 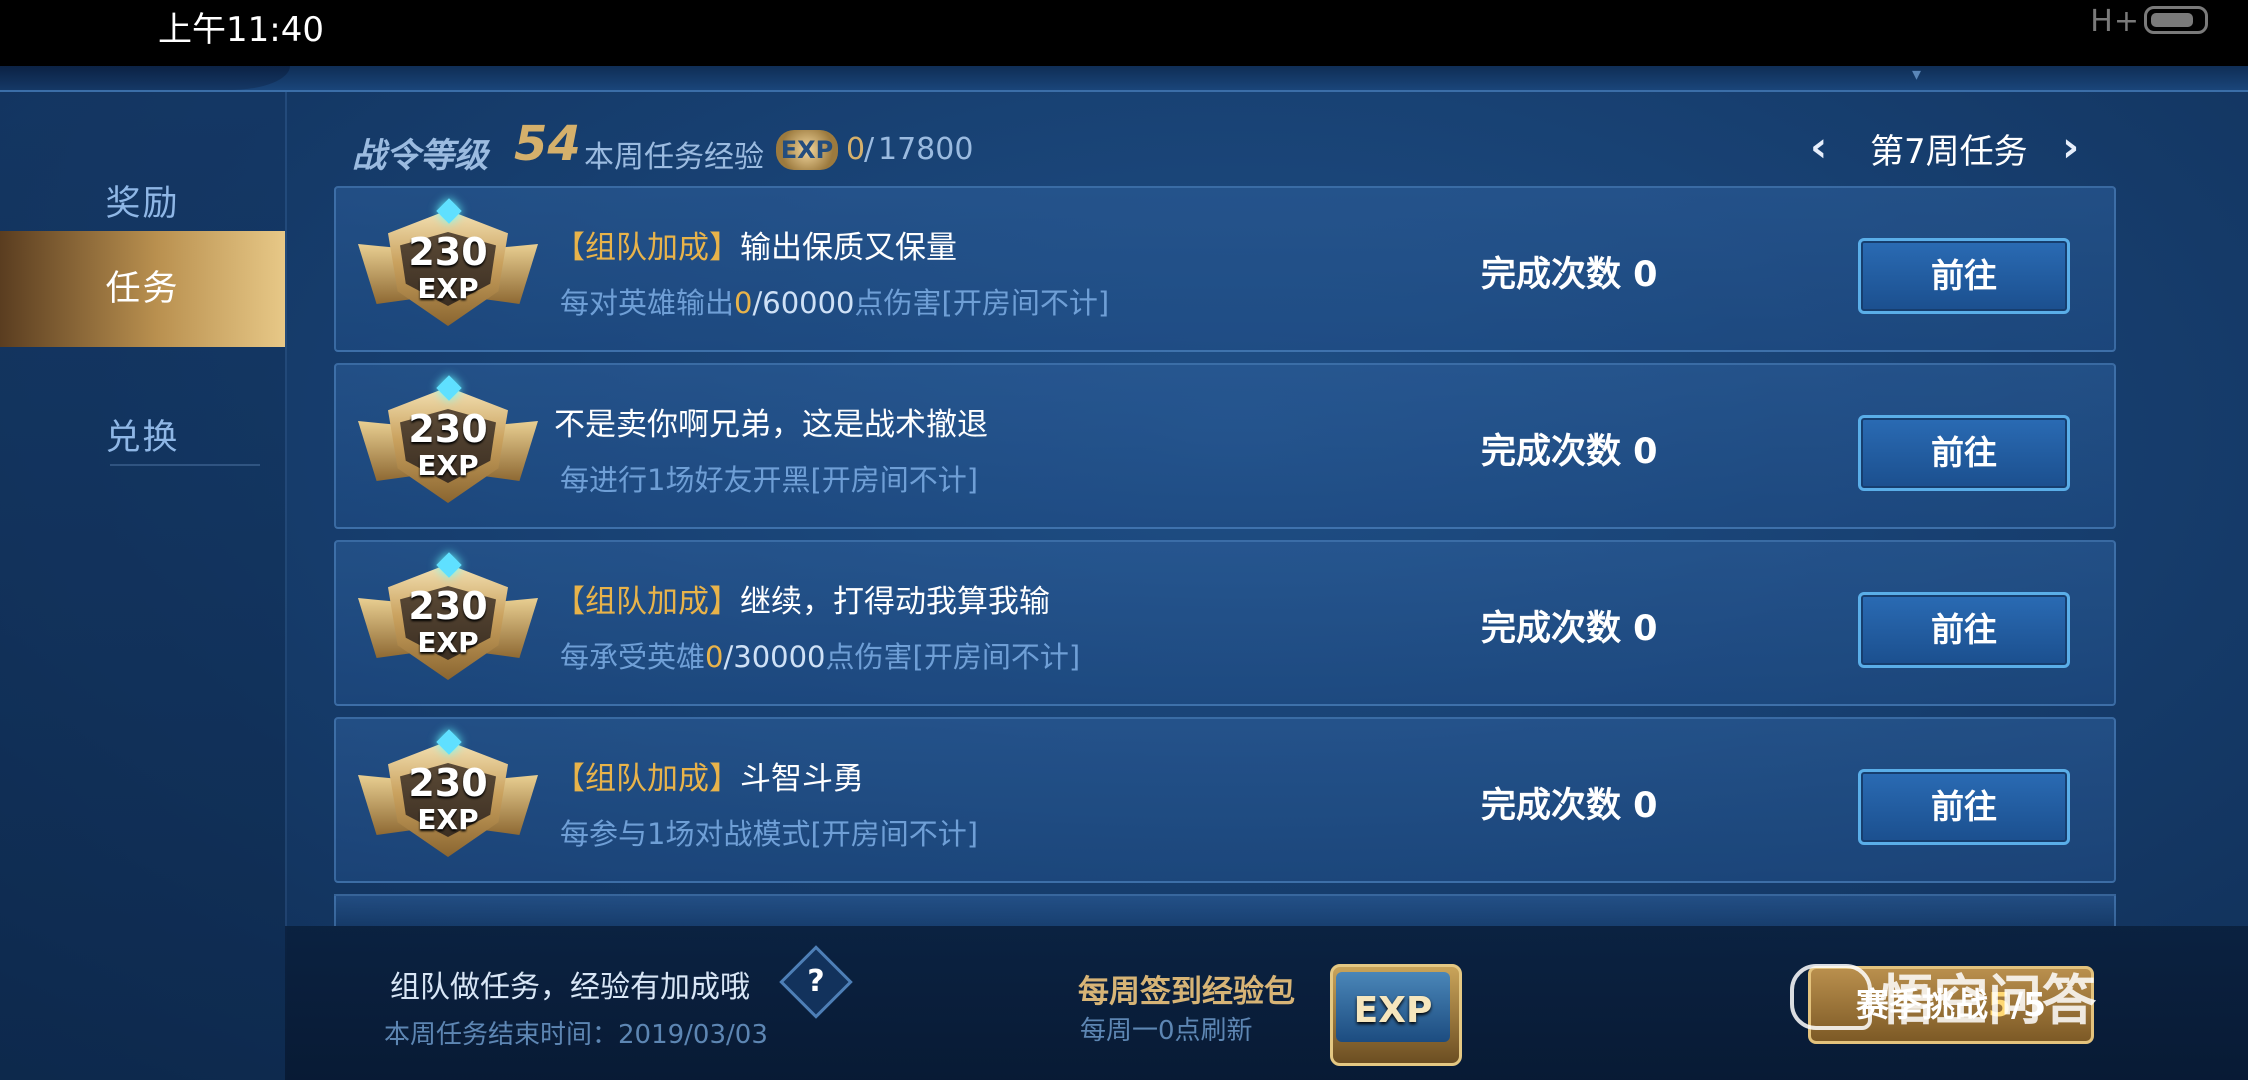 I want to click on desc-prefix: 每承受英雄, so click(x=633, y=657).